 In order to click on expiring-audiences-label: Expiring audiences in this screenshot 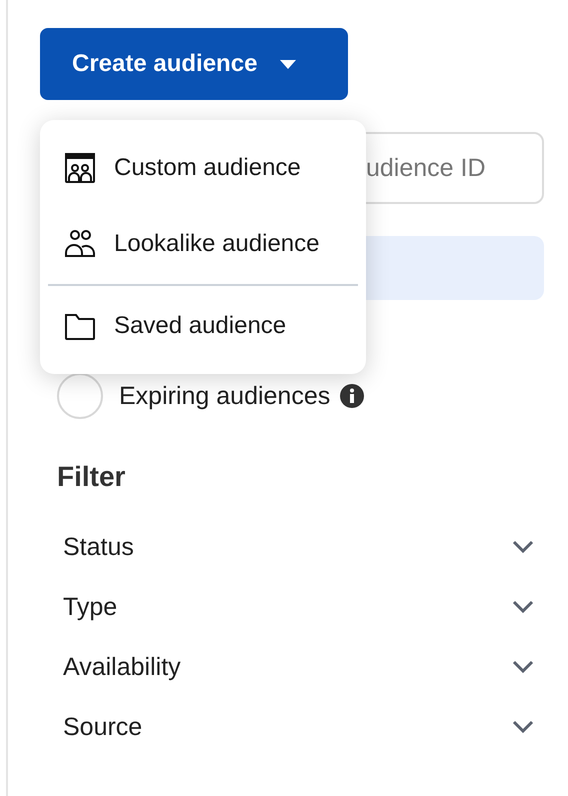, I will do `click(224, 396)`.